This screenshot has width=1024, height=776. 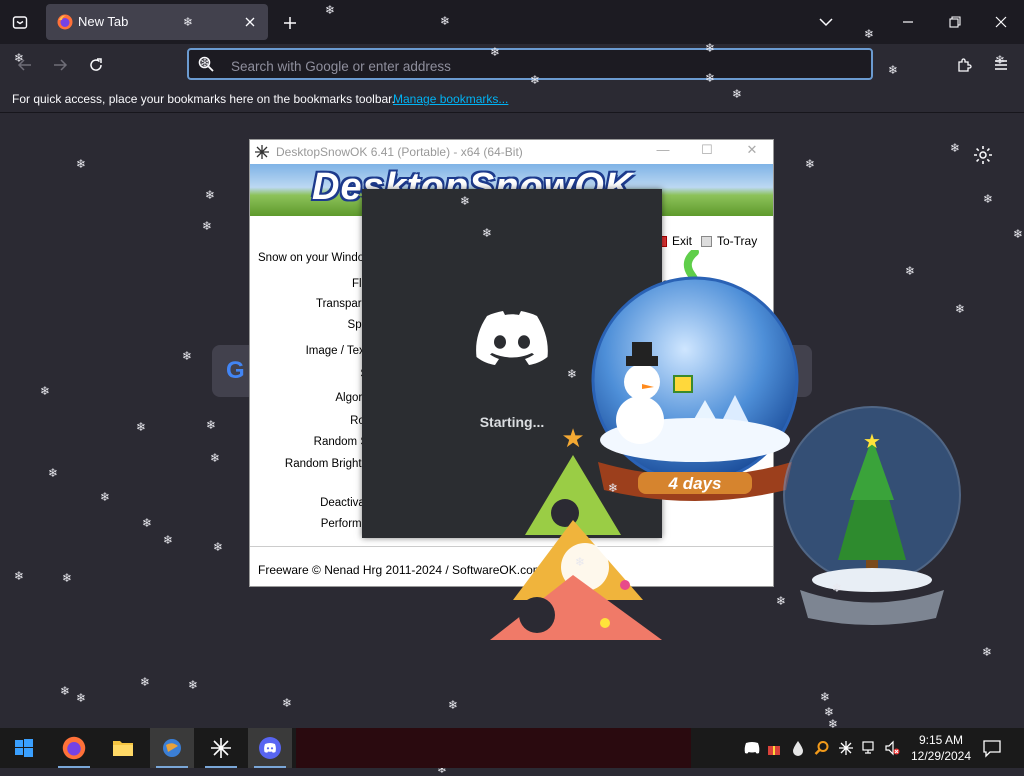 What do you see at coordinates (983, 155) in the screenshot?
I see `gear-icon` at bounding box center [983, 155].